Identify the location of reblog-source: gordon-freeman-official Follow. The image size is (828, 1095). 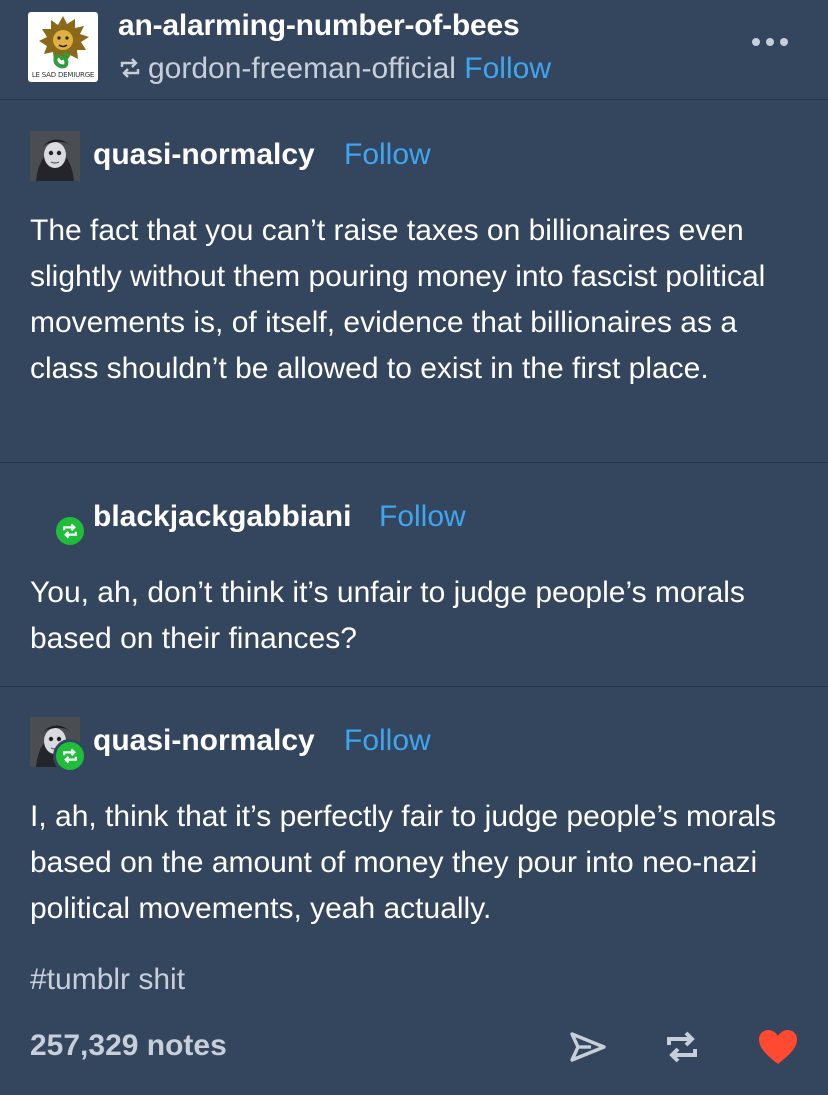
(334, 69).